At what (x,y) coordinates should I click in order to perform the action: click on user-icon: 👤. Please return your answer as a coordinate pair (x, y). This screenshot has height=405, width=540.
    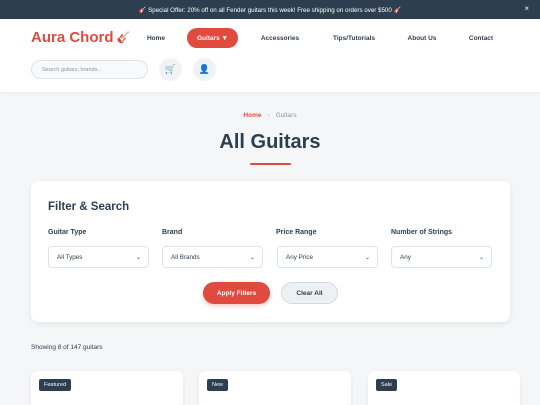
    Looking at the image, I should click on (204, 69).